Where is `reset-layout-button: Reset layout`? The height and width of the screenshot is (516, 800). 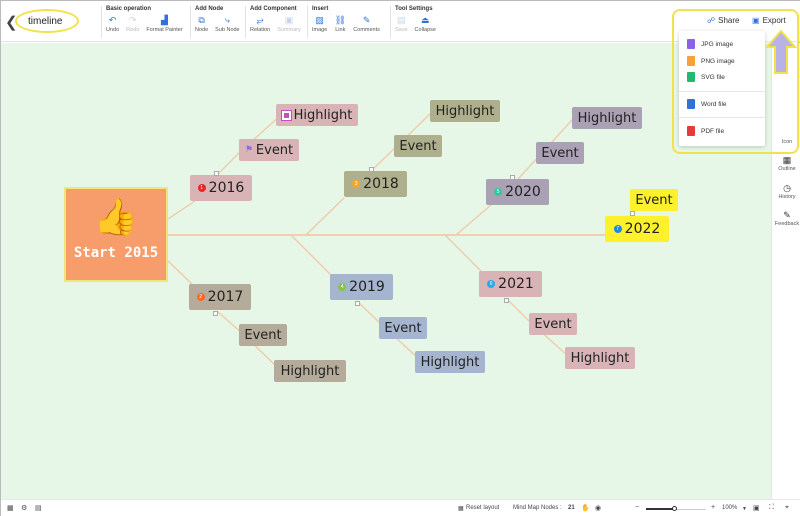
reset-layout-button: Reset layout is located at coordinates (482, 508).